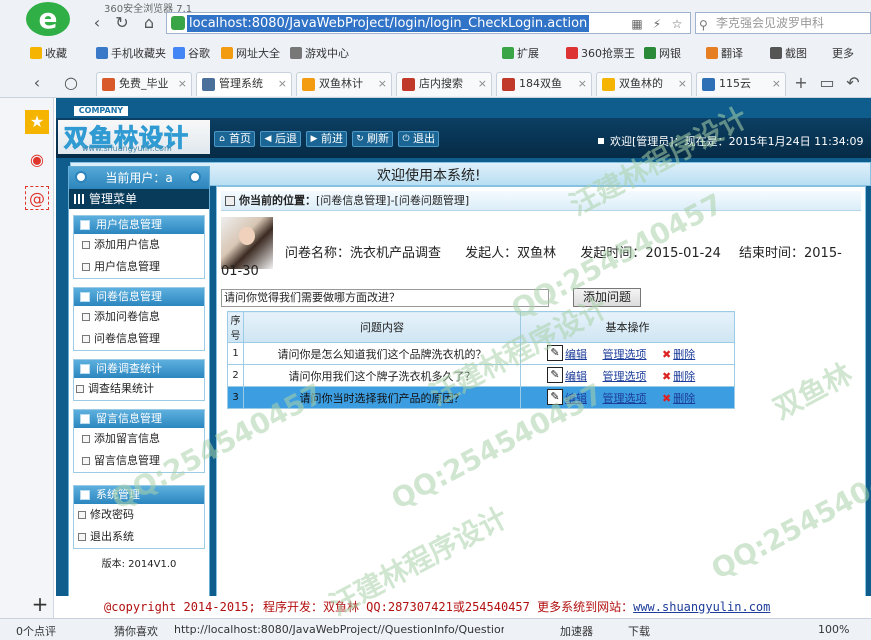  Describe the element at coordinates (644, 84) in the screenshot. I see `tab: 双鱼林的 ×` at that location.